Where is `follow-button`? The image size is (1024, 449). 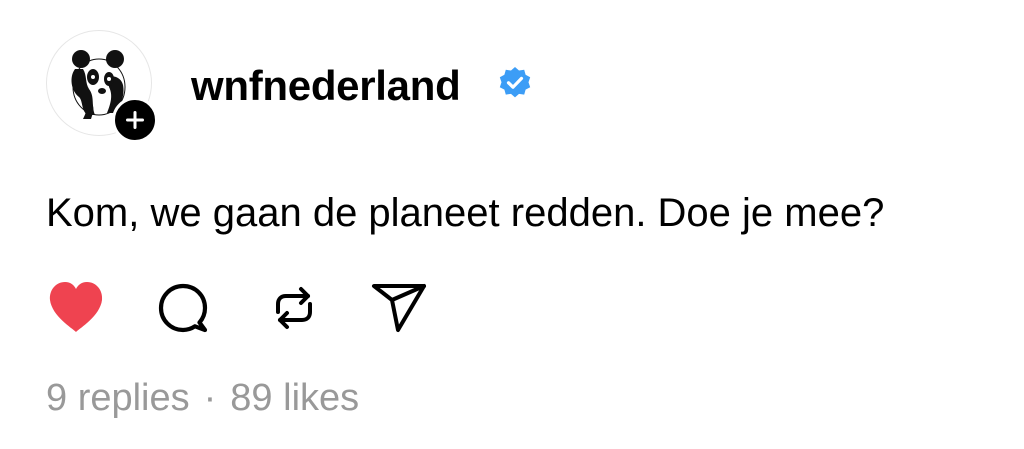
follow-button is located at coordinates (135, 120).